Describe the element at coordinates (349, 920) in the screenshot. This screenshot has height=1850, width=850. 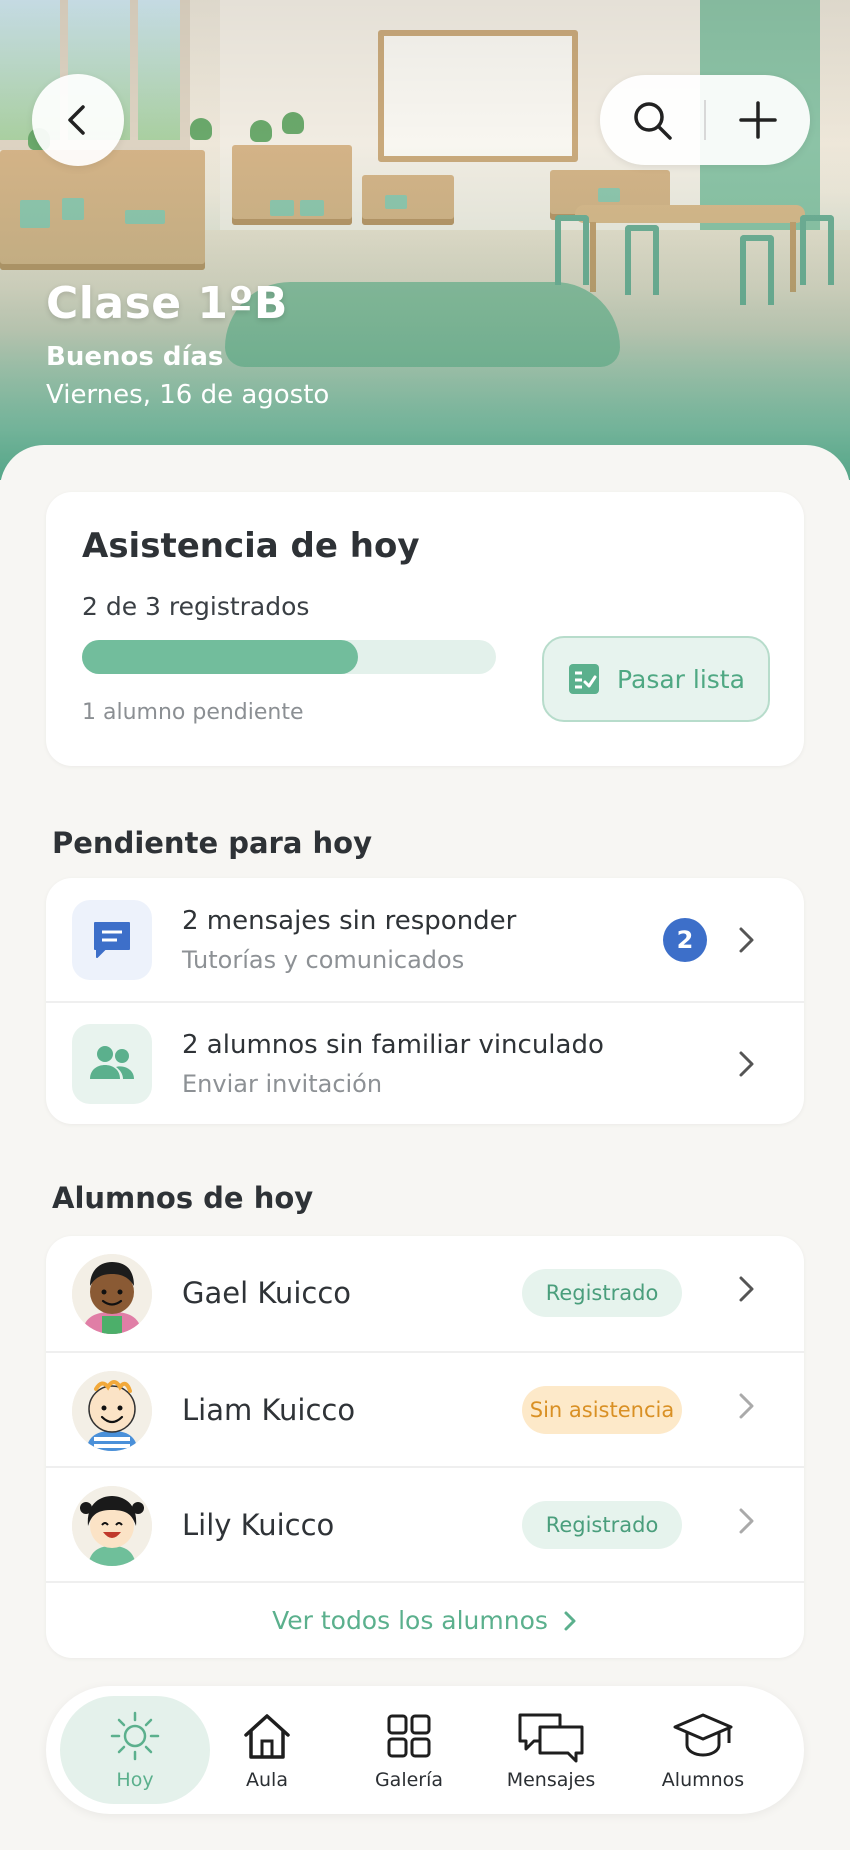
I see `pending-item-title: 2 mensajes sin responder` at that location.